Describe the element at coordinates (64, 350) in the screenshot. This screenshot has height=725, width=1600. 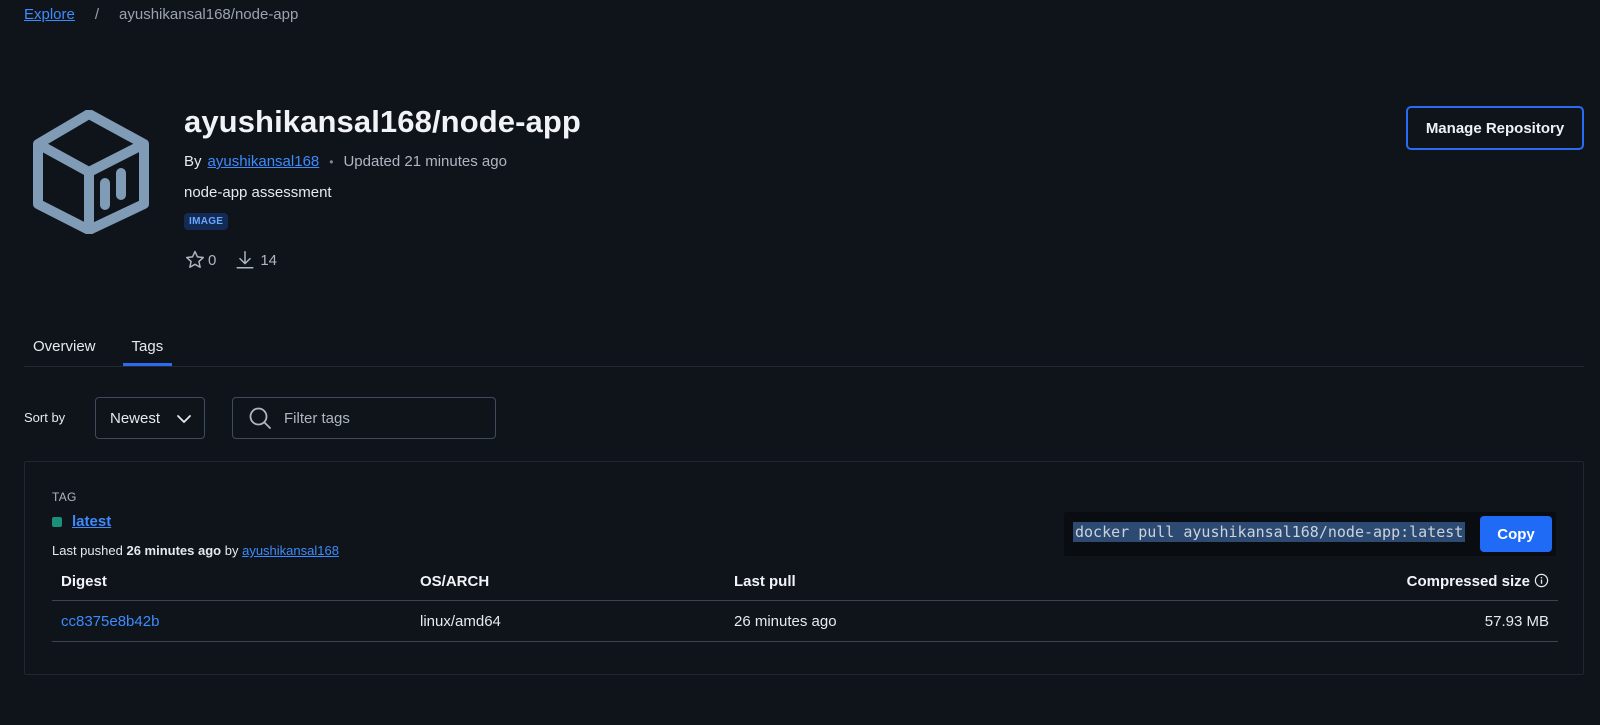
I see `tab-overview: Overview` at that location.